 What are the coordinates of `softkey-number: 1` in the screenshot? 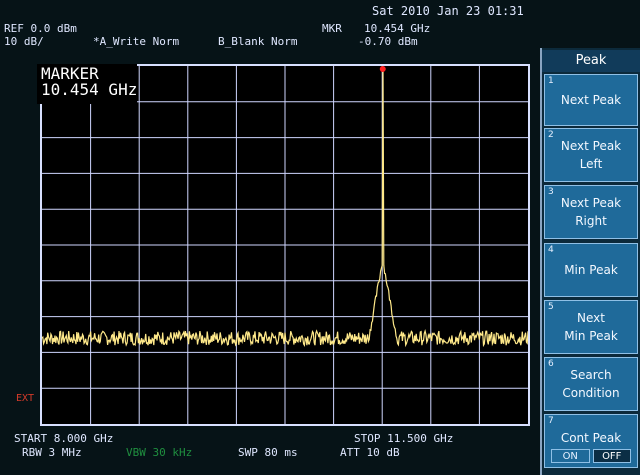 It's located at (551, 81).